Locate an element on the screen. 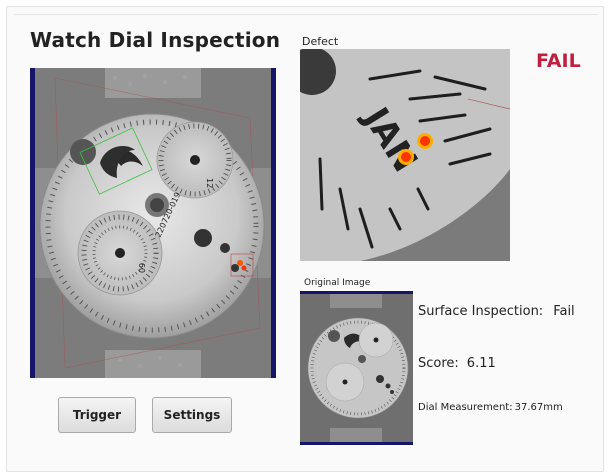 The image size is (611, 476). dial-measurement-value: 37.67mm is located at coordinates (538, 407).